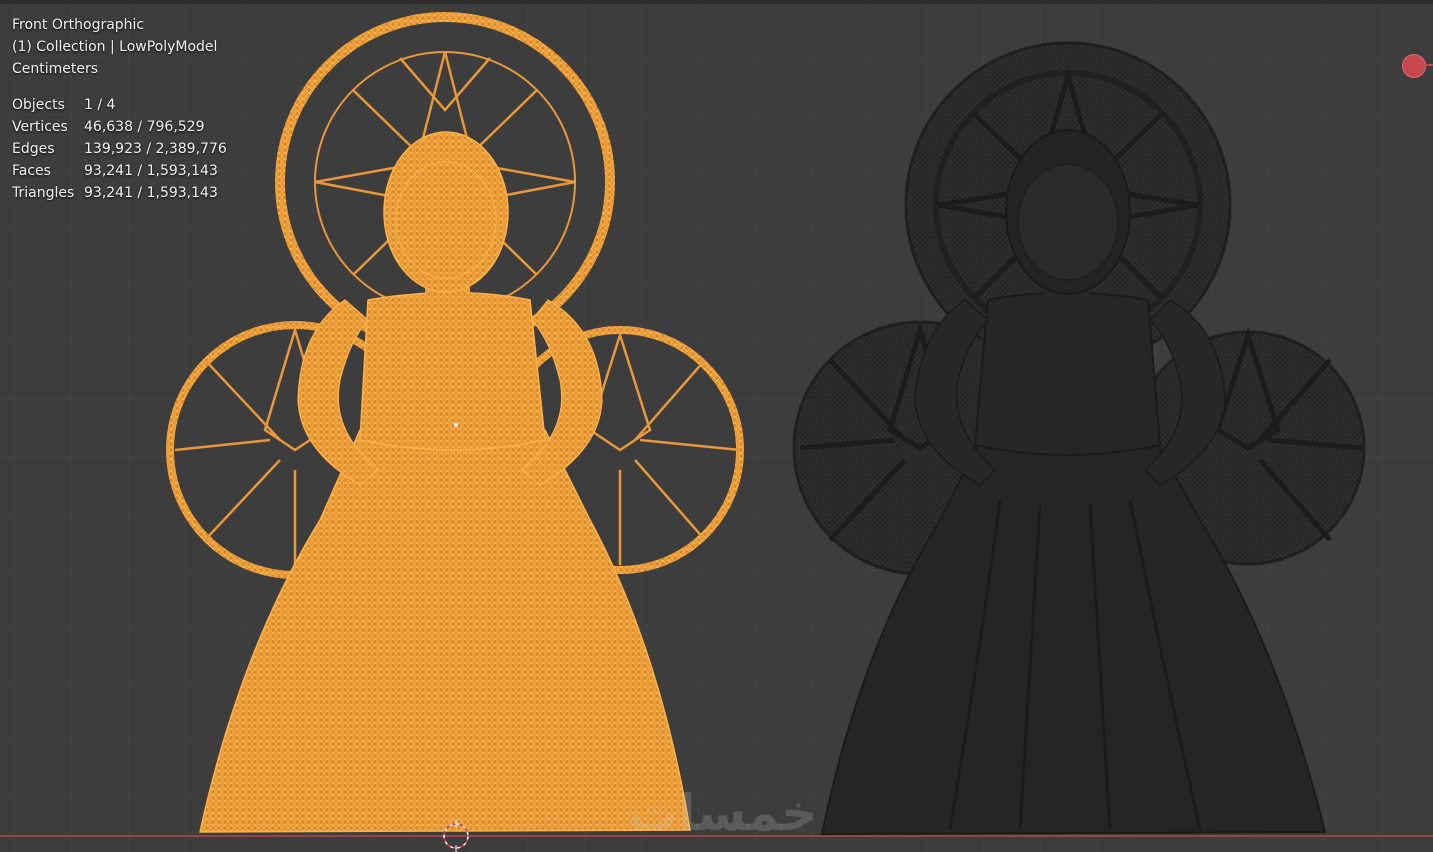  I want to click on axis-x-line, so click(1428, 65).